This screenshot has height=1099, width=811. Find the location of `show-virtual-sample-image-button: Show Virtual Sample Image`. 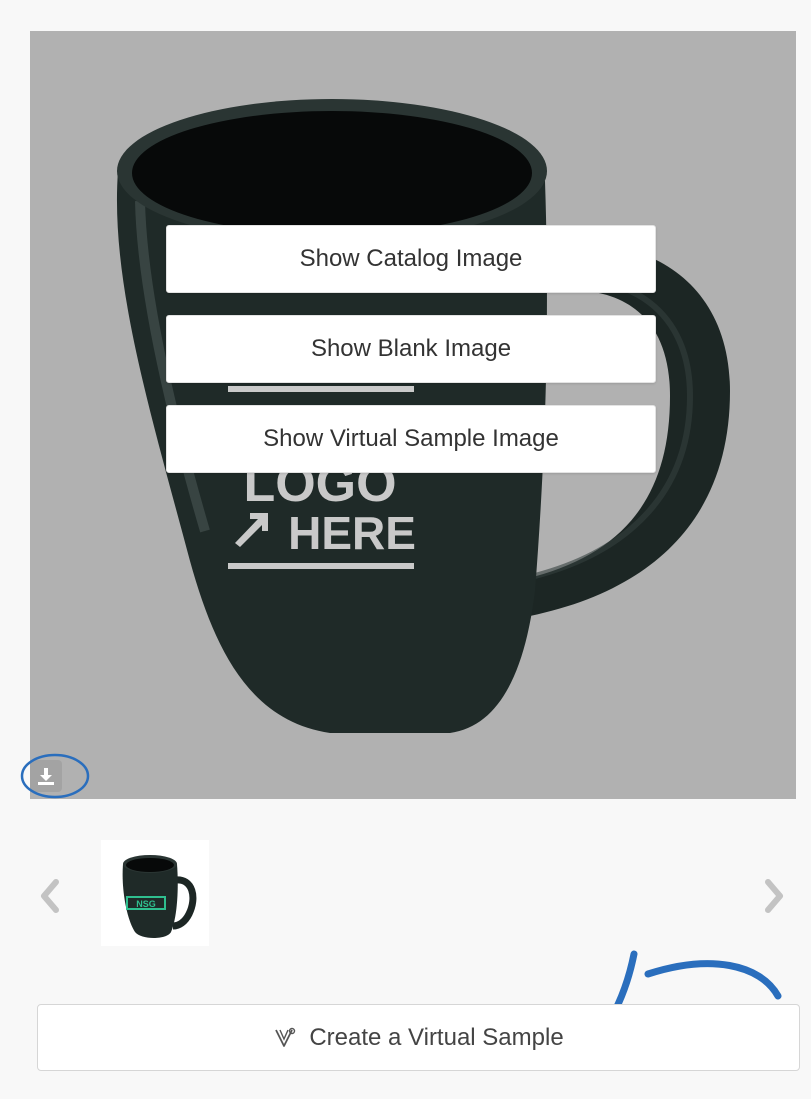

show-virtual-sample-image-button: Show Virtual Sample Image is located at coordinates (411, 439).